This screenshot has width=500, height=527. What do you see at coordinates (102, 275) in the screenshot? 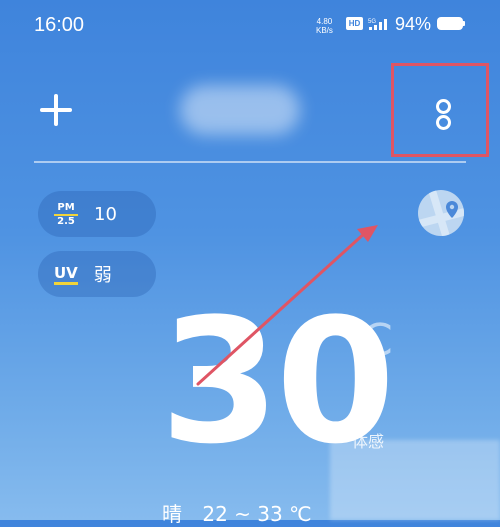
I see `uv-value: 弱` at bounding box center [102, 275].